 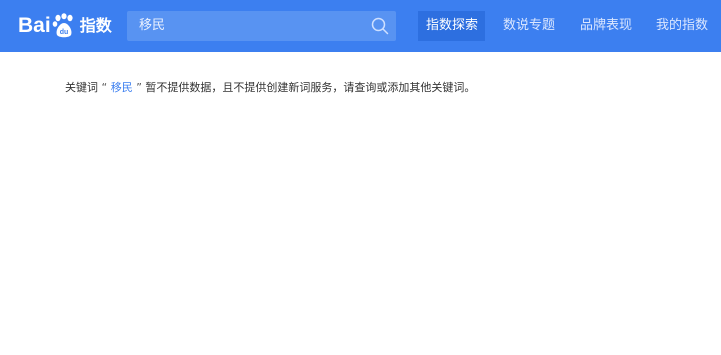 What do you see at coordinates (139, 87) in the screenshot?
I see `message-close-quote: ”` at bounding box center [139, 87].